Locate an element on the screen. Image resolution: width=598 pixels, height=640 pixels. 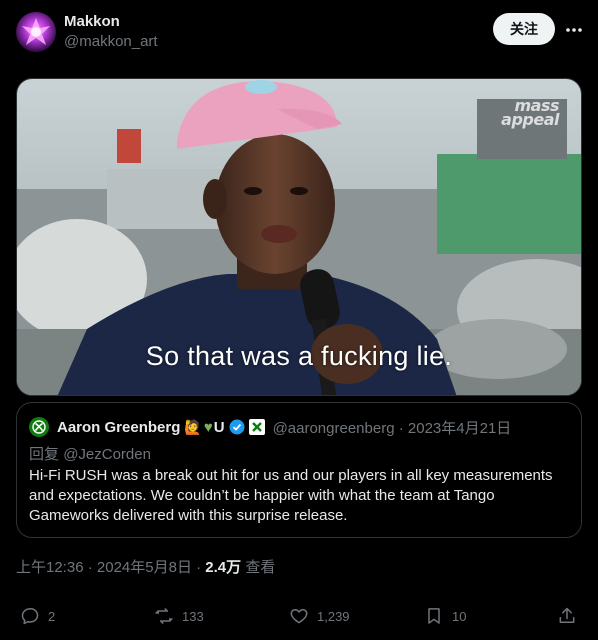
reply-prefix: 回复 is located at coordinates (44, 454).